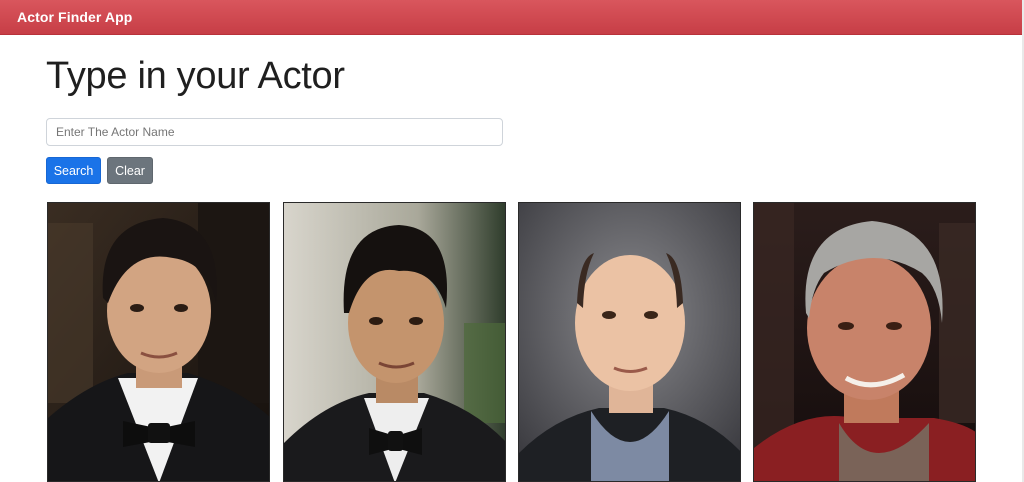 The height and width of the screenshot is (482, 1024). Describe the element at coordinates (274, 132) in the screenshot. I see `actor-search-input` at that location.